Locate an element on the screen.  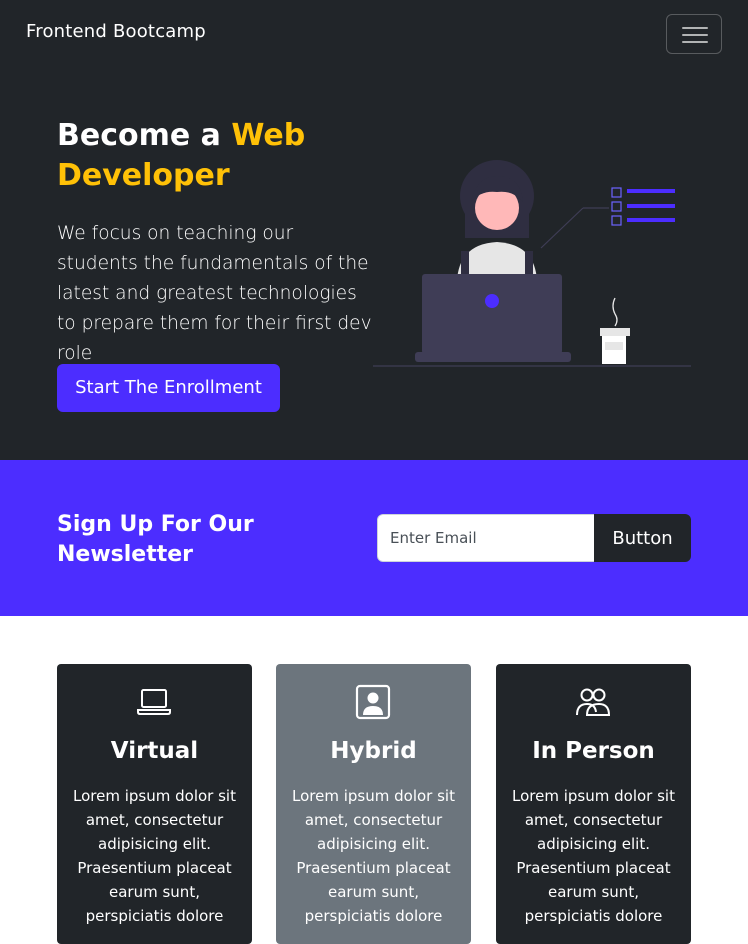
hero-title-prefix: Become a is located at coordinates (144, 135).